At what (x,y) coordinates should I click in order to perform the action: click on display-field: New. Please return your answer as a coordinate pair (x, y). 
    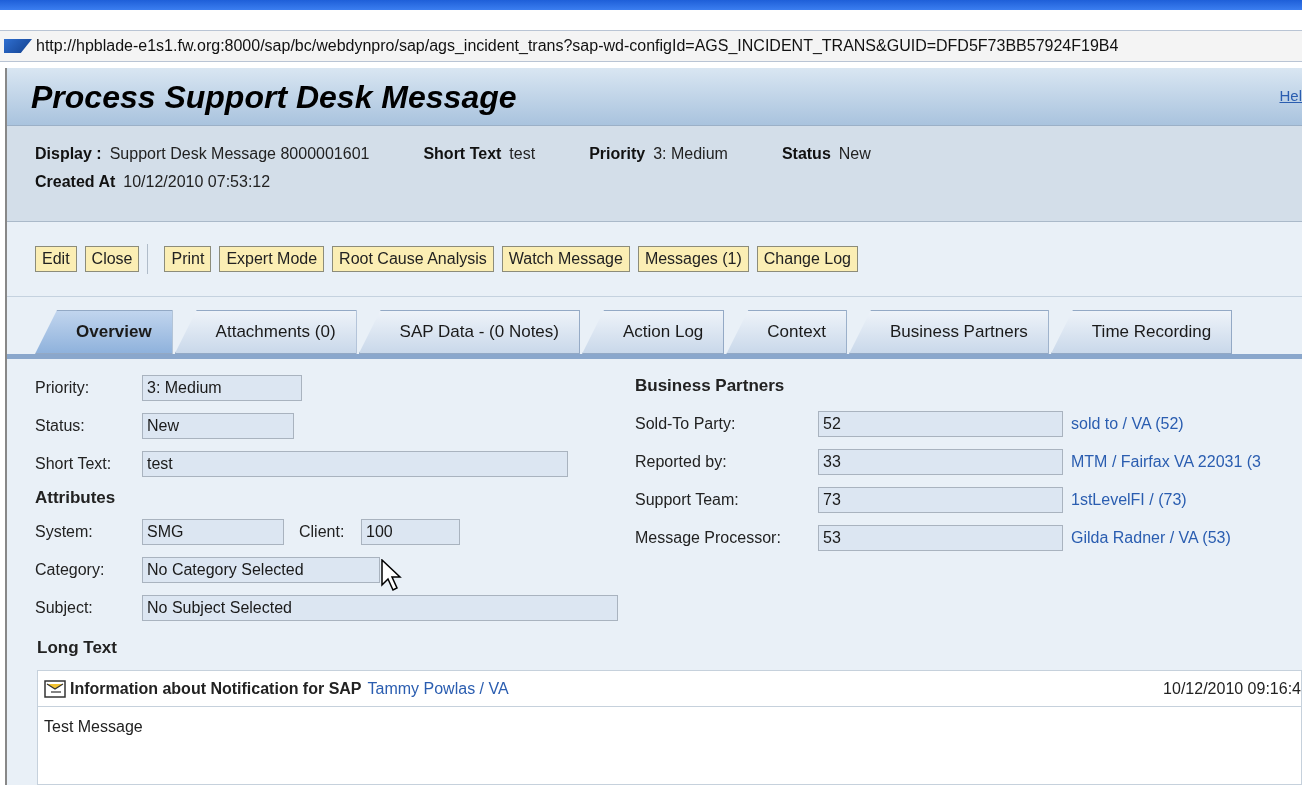
    Looking at the image, I should click on (218, 426).